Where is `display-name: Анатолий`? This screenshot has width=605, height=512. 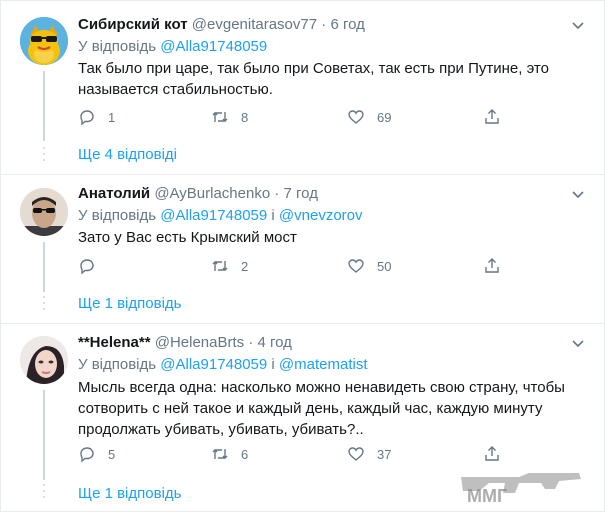
display-name: Анатолий is located at coordinates (114, 193).